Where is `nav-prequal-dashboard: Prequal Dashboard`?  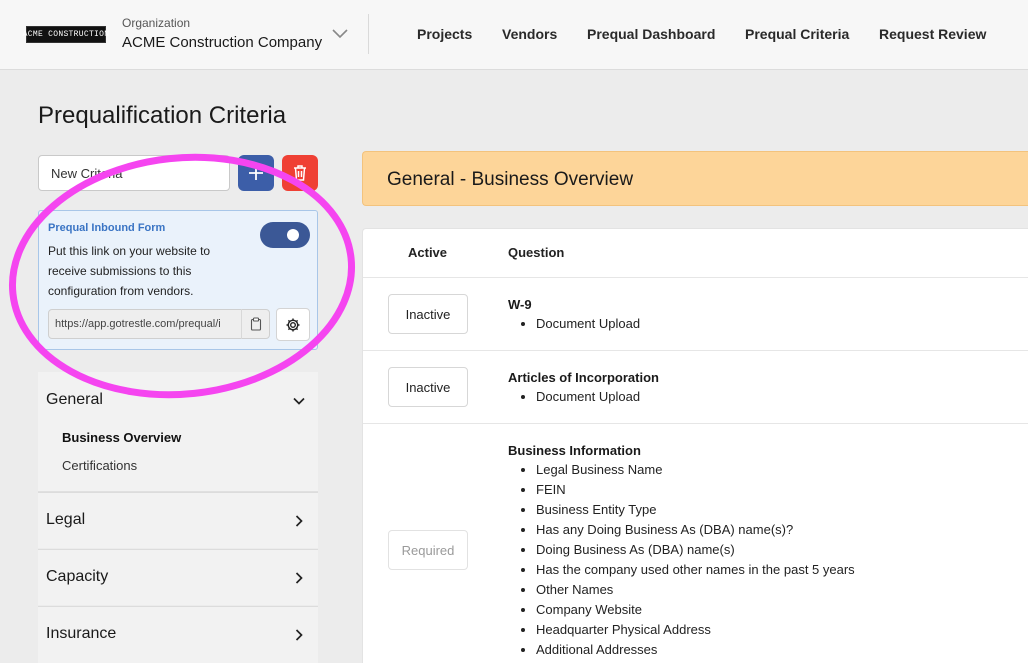
nav-prequal-dashboard: Prequal Dashboard is located at coordinates (651, 34).